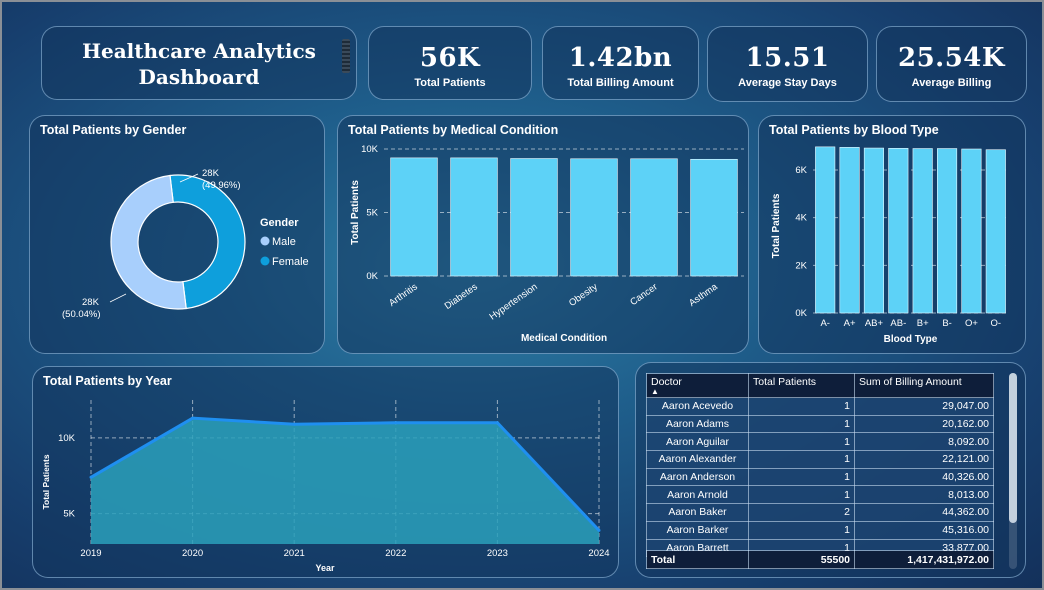 The height and width of the screenshot is (590, 1044). I want to click on drag-handle-icon, so click(346, 56).